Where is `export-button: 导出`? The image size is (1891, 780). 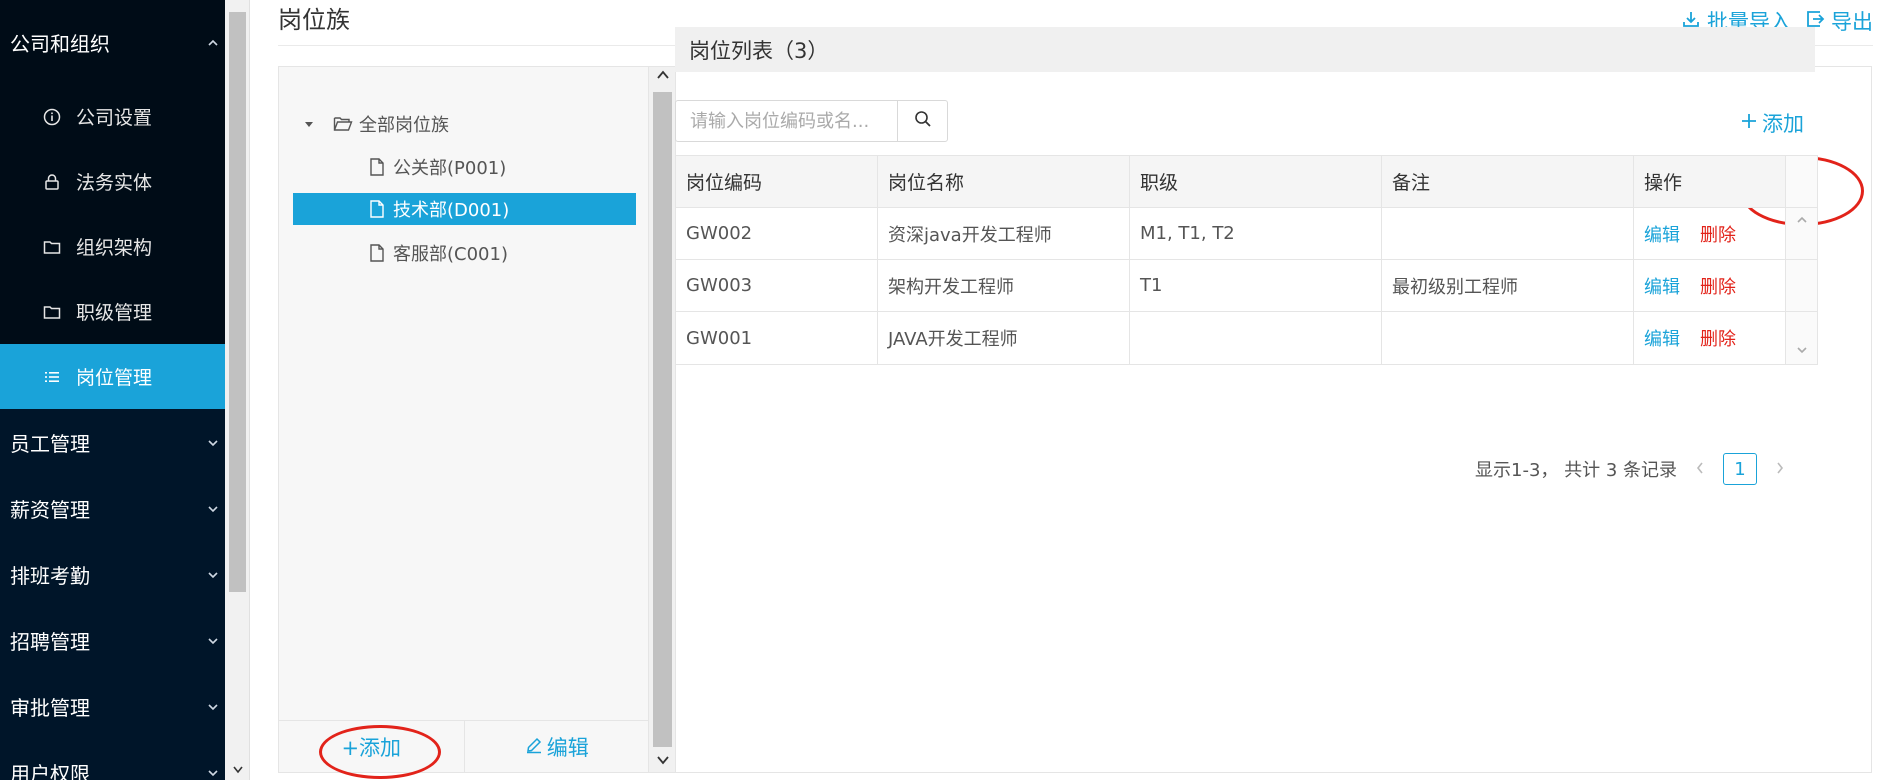 export-button: 导出 is located at coordinates (1839, 21).